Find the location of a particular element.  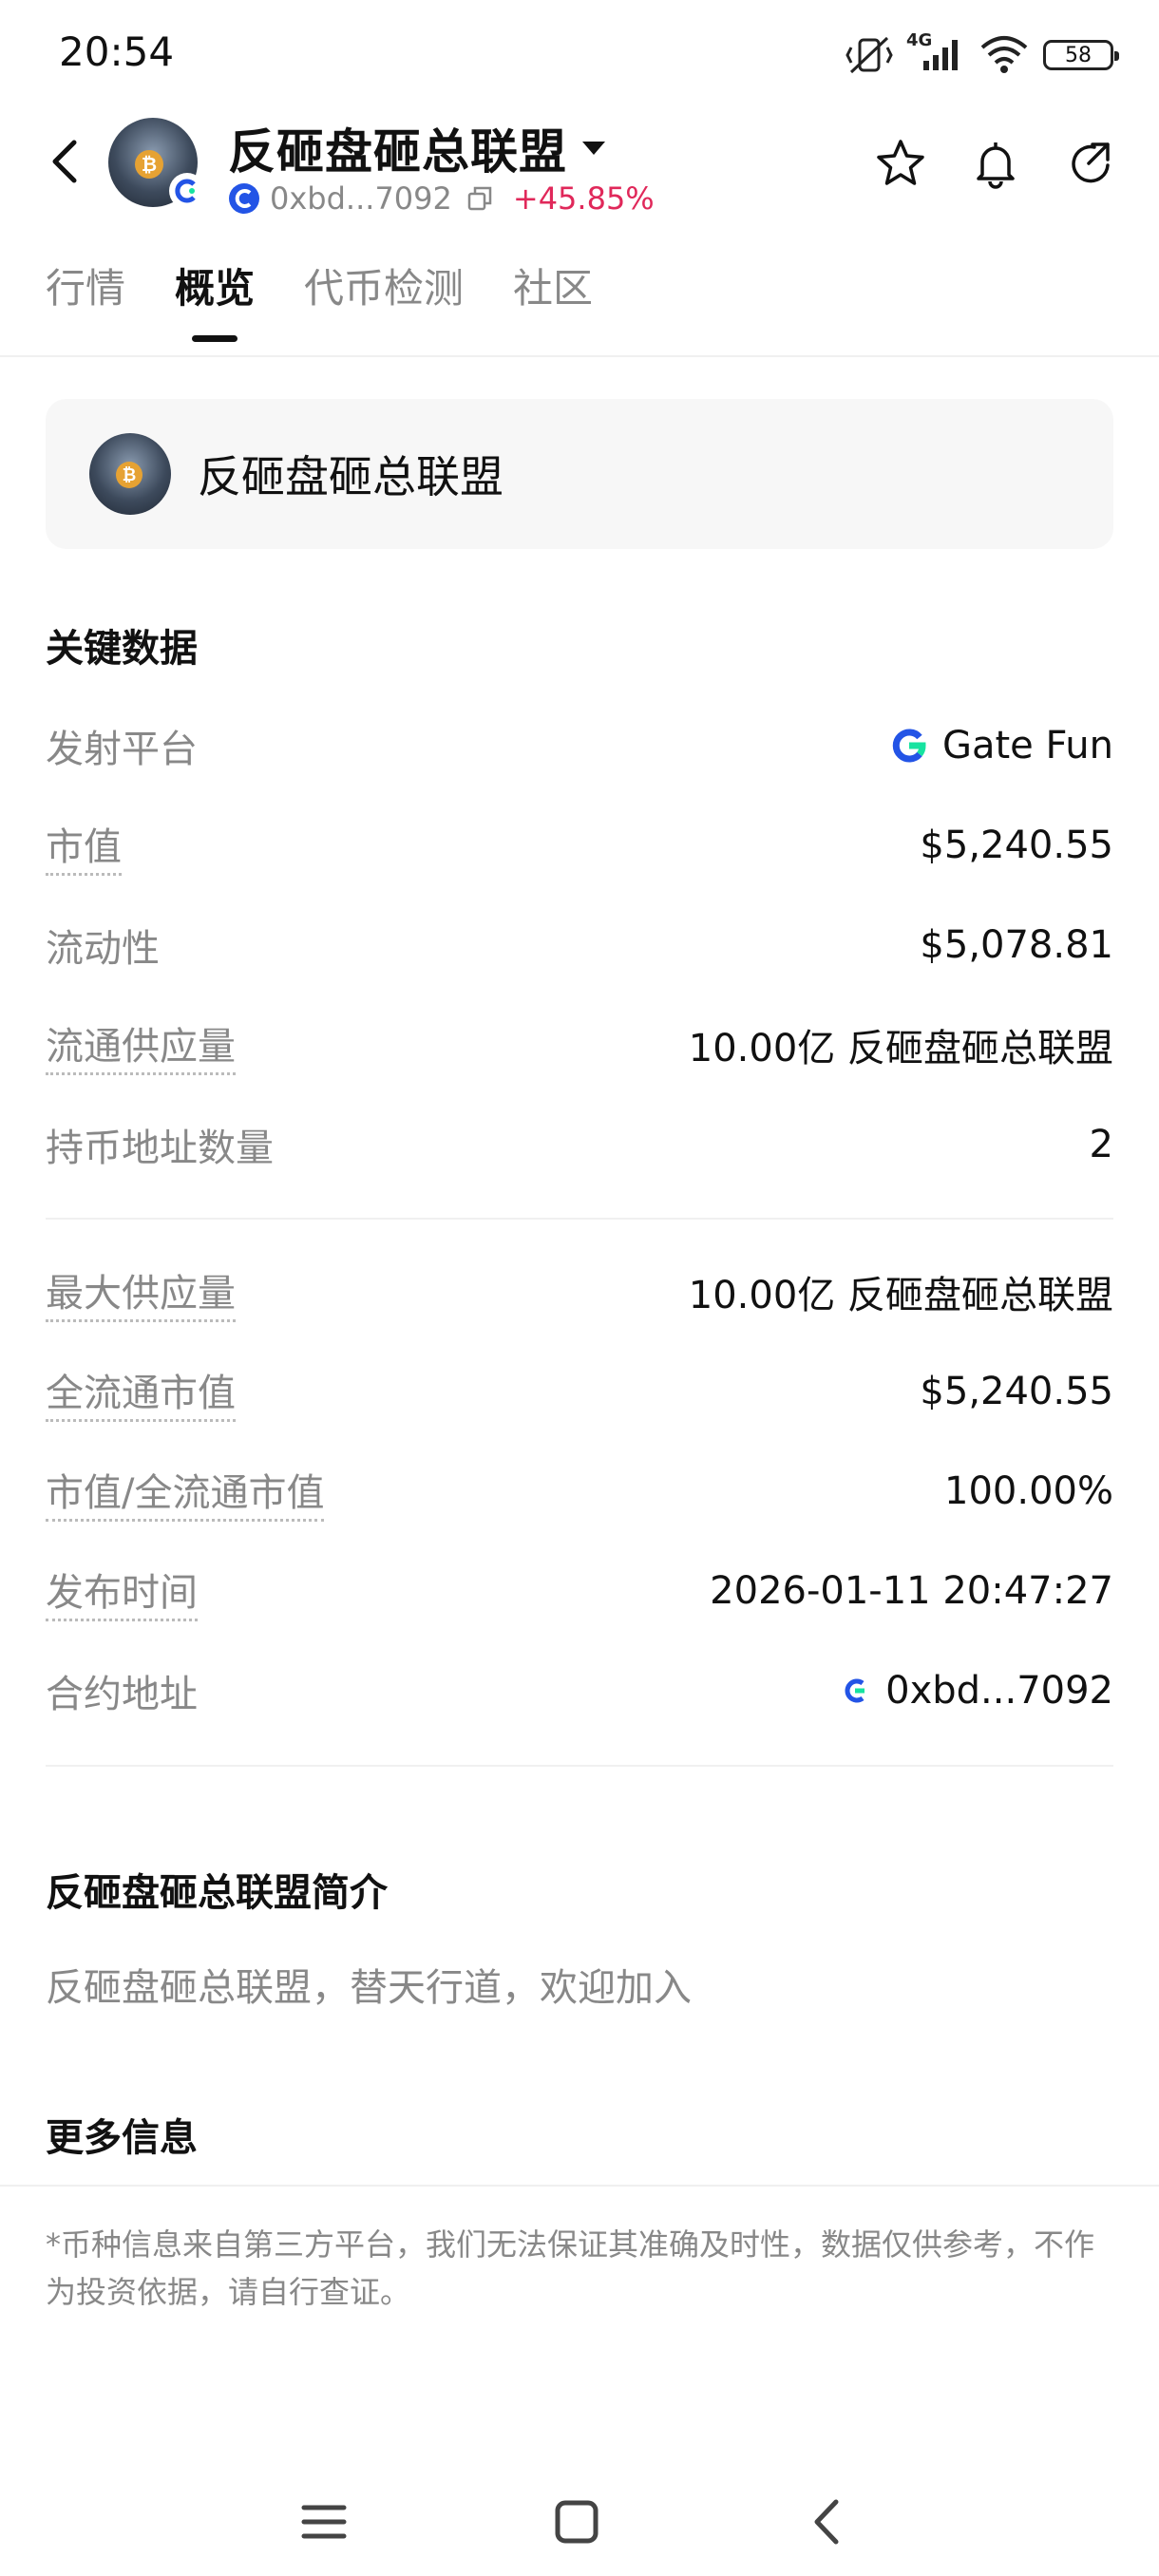

tab-divider is located at coordinates (579, 356).